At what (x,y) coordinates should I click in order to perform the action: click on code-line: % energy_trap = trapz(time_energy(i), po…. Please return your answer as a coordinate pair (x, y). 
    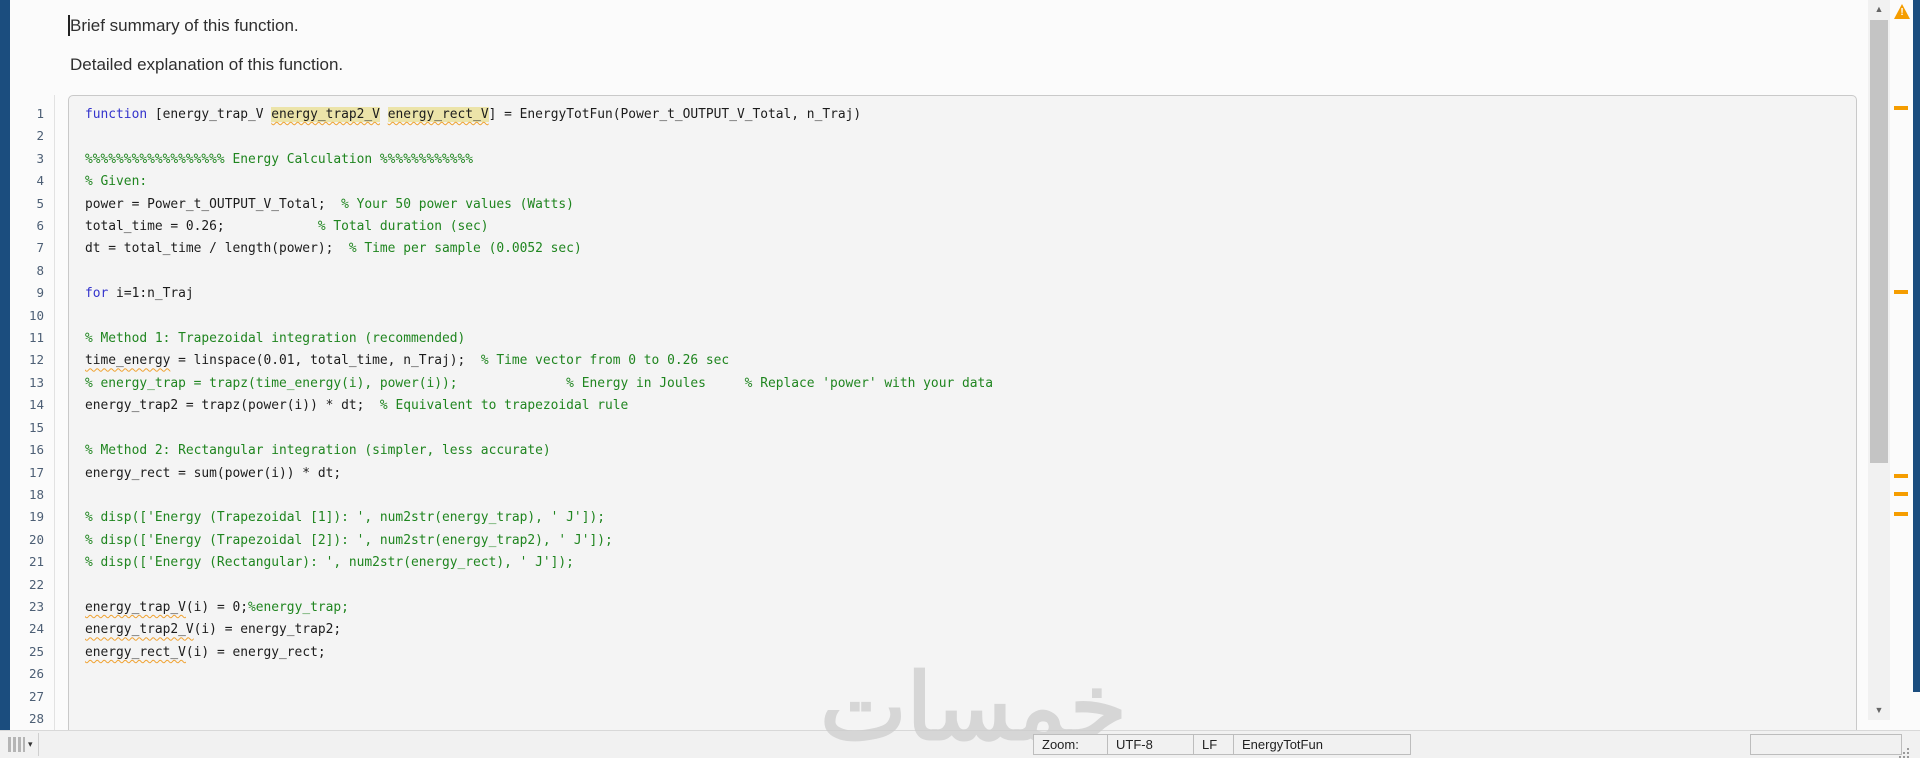
    Looking at the image, I should click on (966, 384).